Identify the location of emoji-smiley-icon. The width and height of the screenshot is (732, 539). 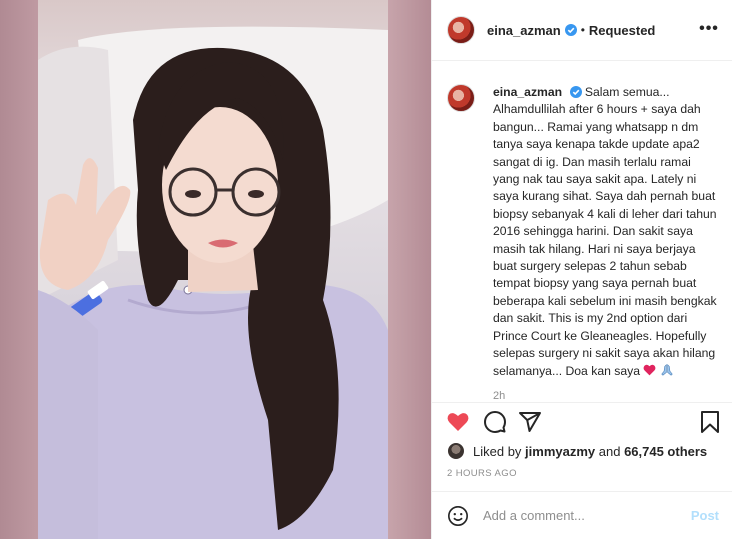
(458, 516).